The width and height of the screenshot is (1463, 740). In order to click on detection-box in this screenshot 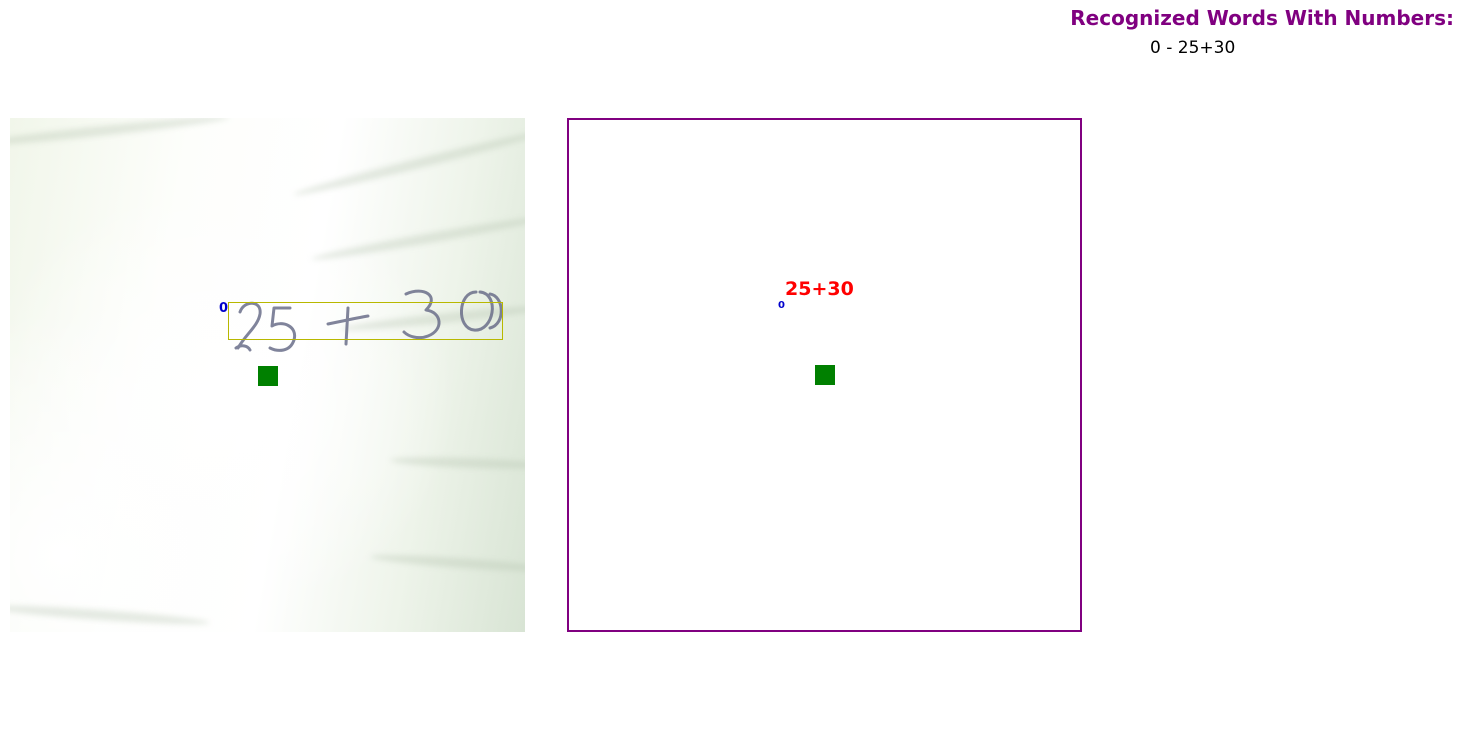, I will do `click(365, 321)`.